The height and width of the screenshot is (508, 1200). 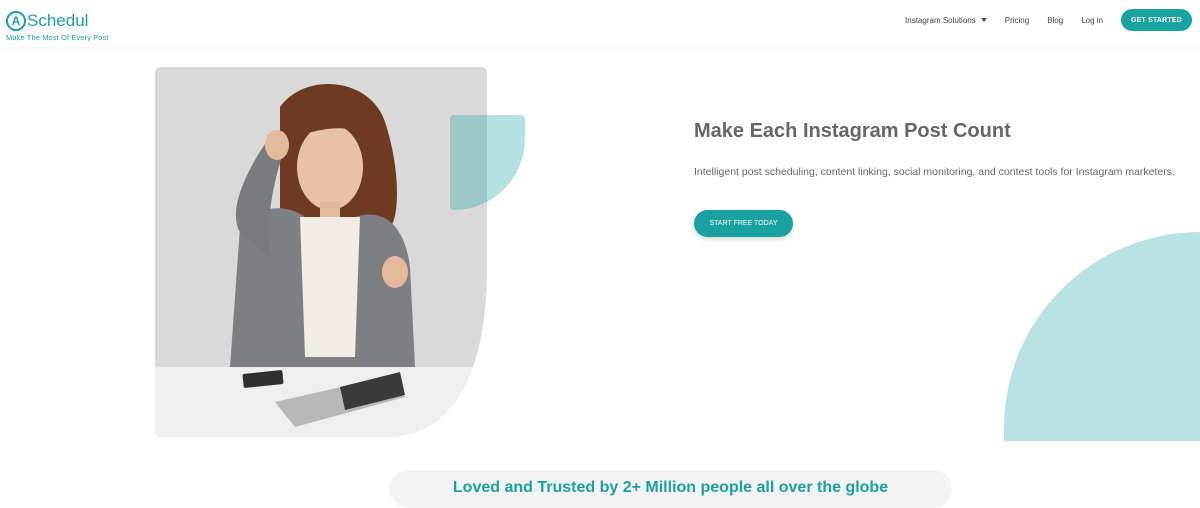 I want to click on caret-down-icon, so click(x=983, y=20).